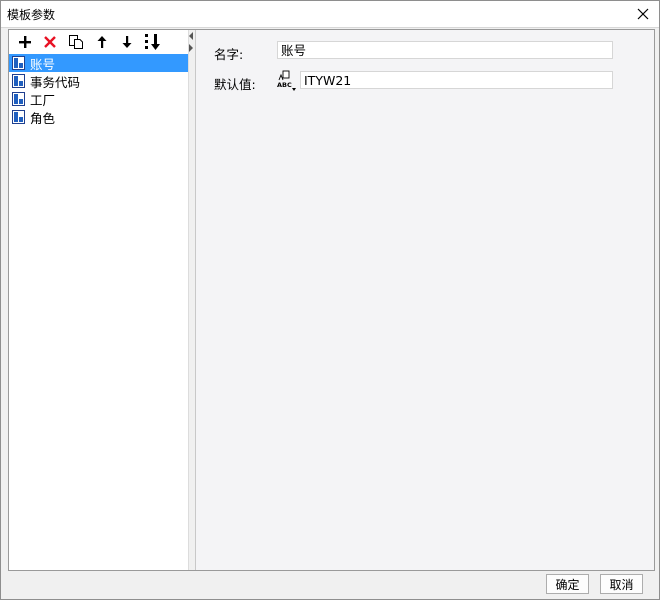  What do you see at coordinates (456, 80) in the screenshot?
I see `default-value-input: ITYW21` at bounding box center [456, 80].